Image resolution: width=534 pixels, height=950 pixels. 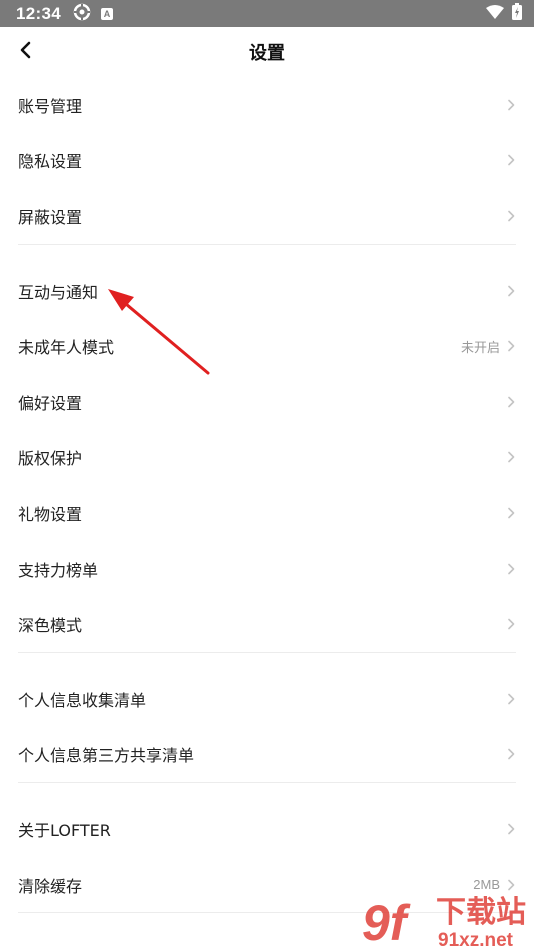 I want to click on wifi-icon, so click(x=495, y=13).